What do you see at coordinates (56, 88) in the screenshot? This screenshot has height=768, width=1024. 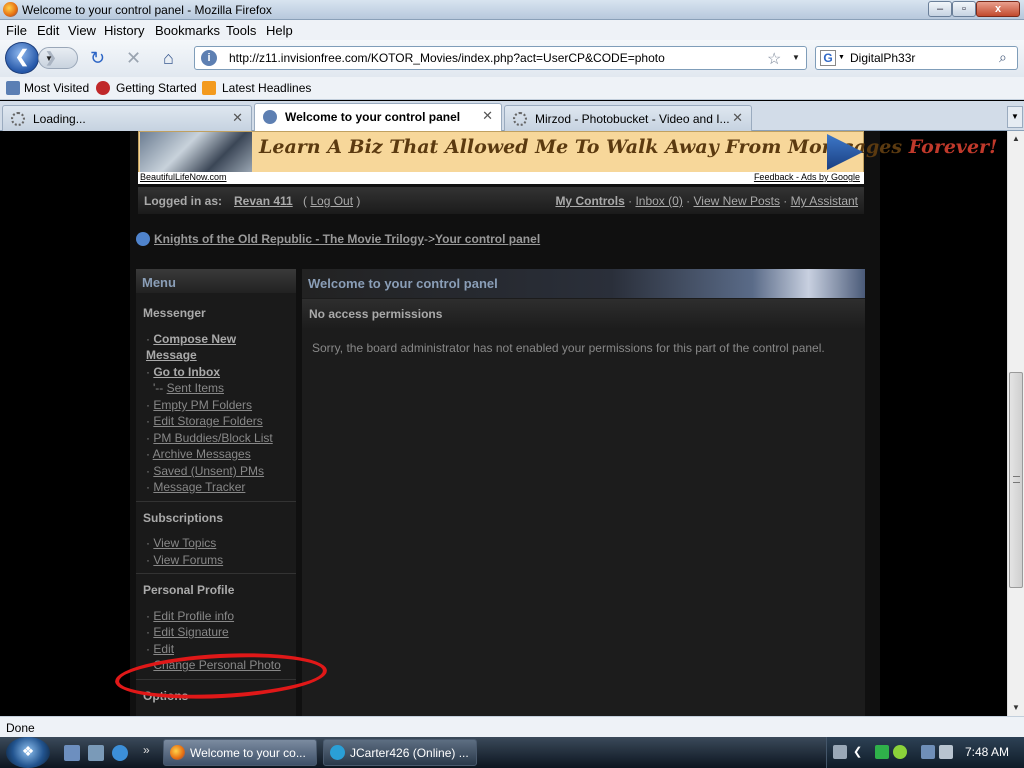 I see `bookmark-most-visited: Most Visited` at bounding box center [56, 88].